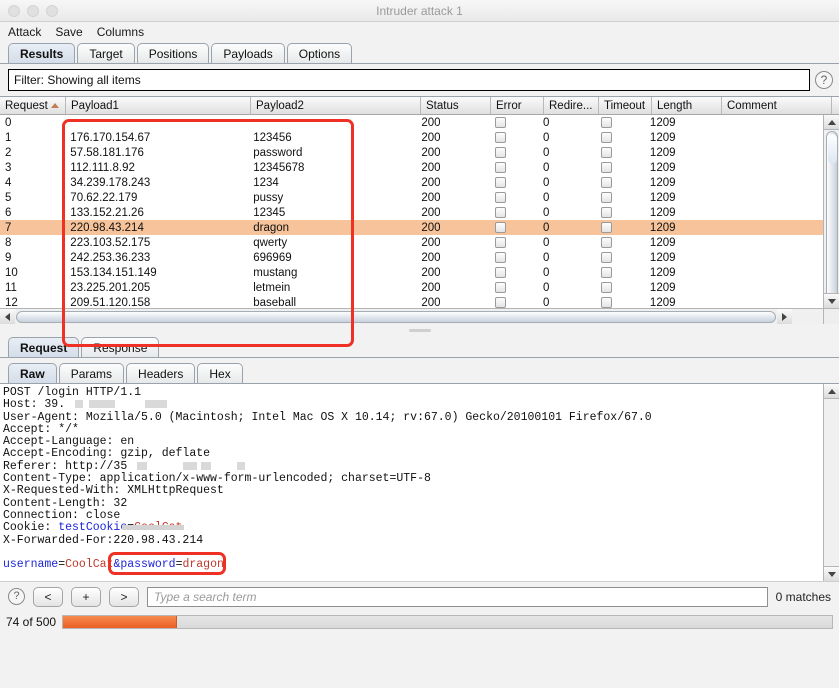  Describe the element at coordinates (190, 465) in the screenshot. I see `redacted-text-block` at that location.